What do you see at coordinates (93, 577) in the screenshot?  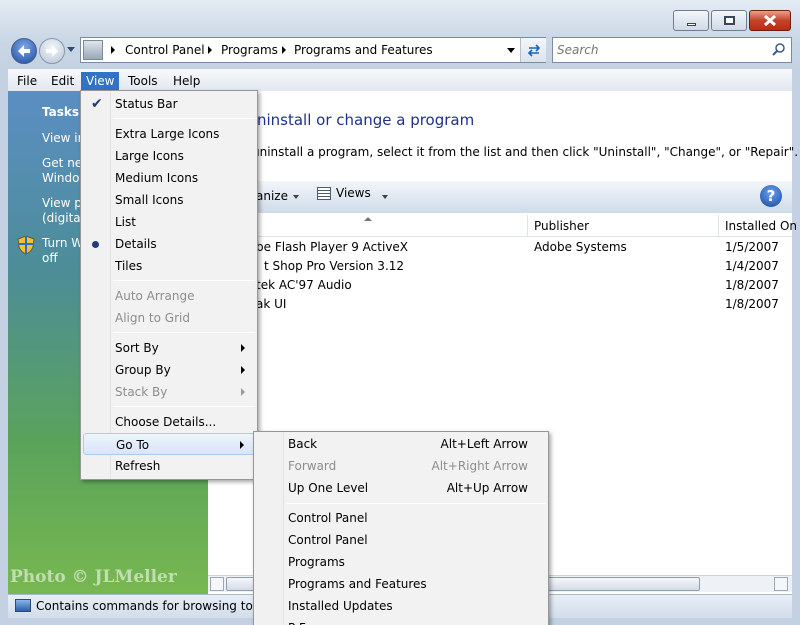 I see `watermark: Photo © JLMeller` at bounding box center [93, 577].